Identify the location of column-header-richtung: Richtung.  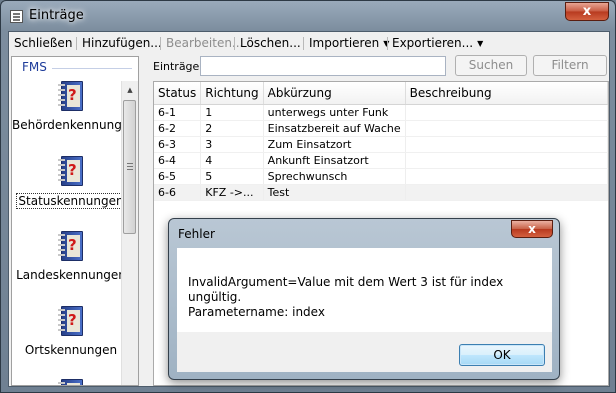
(232, 93).